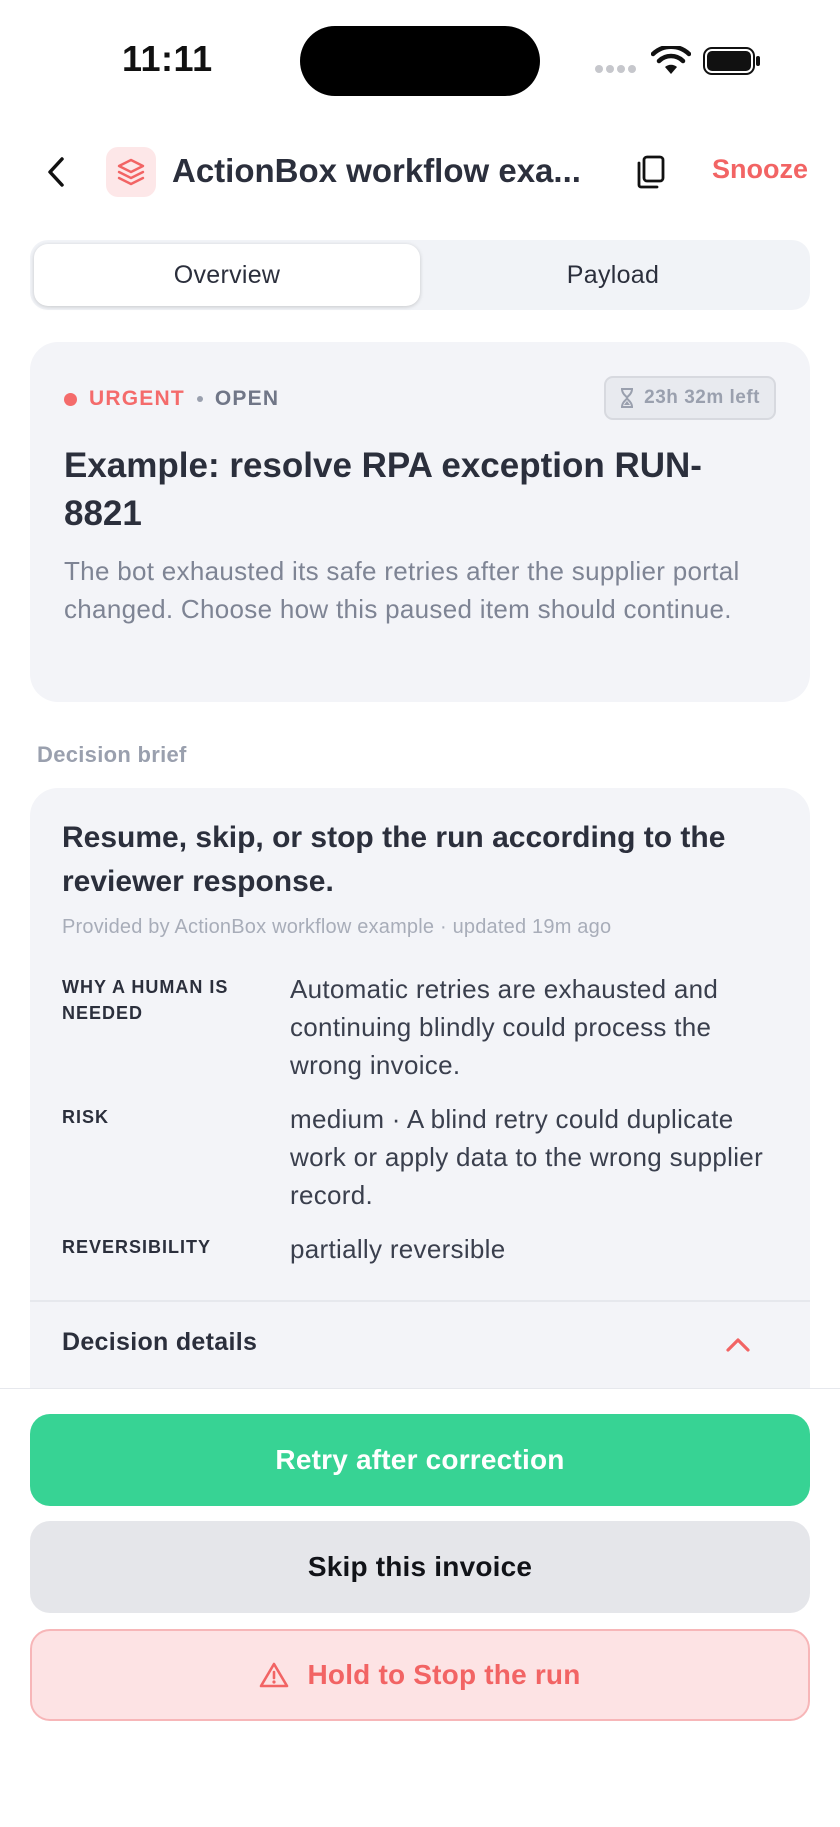 The image size is (840, 1827). What do you see at coordinates (199, 399) in the screenshot?
I see `separator-dot-icon` at bounding box center [199, 399].